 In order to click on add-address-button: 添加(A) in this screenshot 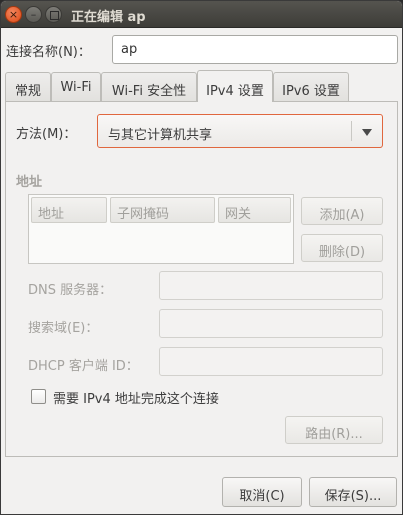, I will do `click(342, 211)`.